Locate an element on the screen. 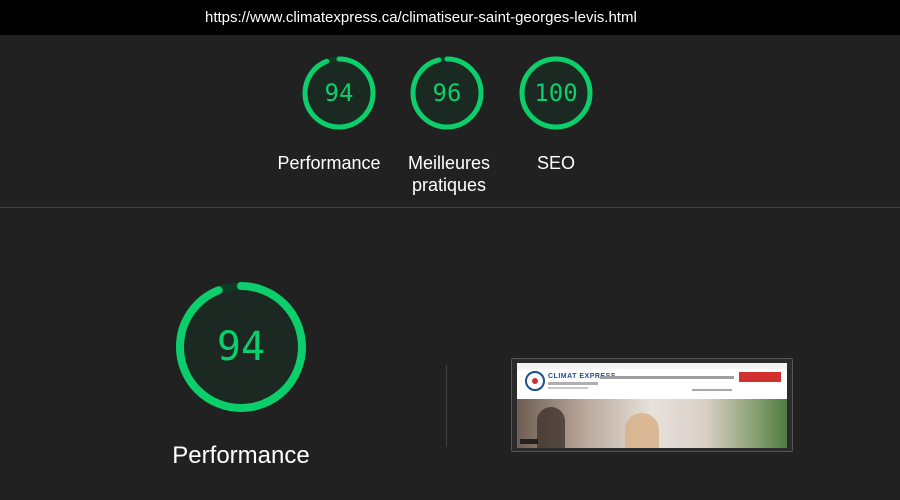  main-performance-gauge: 94 is located at coordinates (241, 347).